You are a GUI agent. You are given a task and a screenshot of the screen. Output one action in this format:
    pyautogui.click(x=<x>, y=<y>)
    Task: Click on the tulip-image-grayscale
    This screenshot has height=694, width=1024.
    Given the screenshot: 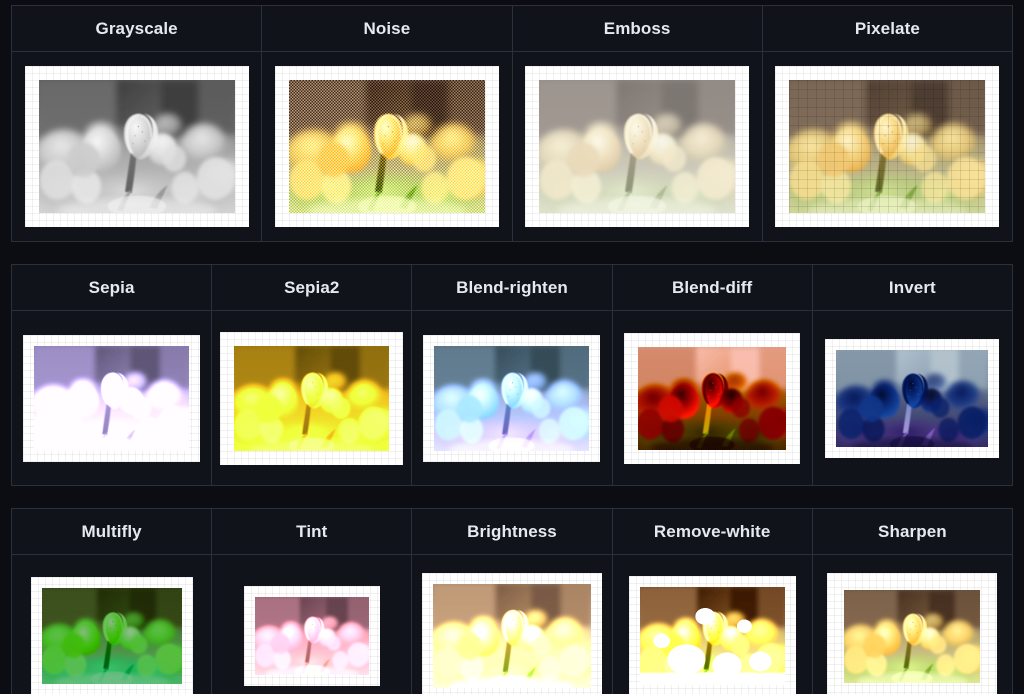 What is the action you would take?
    pyautogui.click(x=137, y=146)
    